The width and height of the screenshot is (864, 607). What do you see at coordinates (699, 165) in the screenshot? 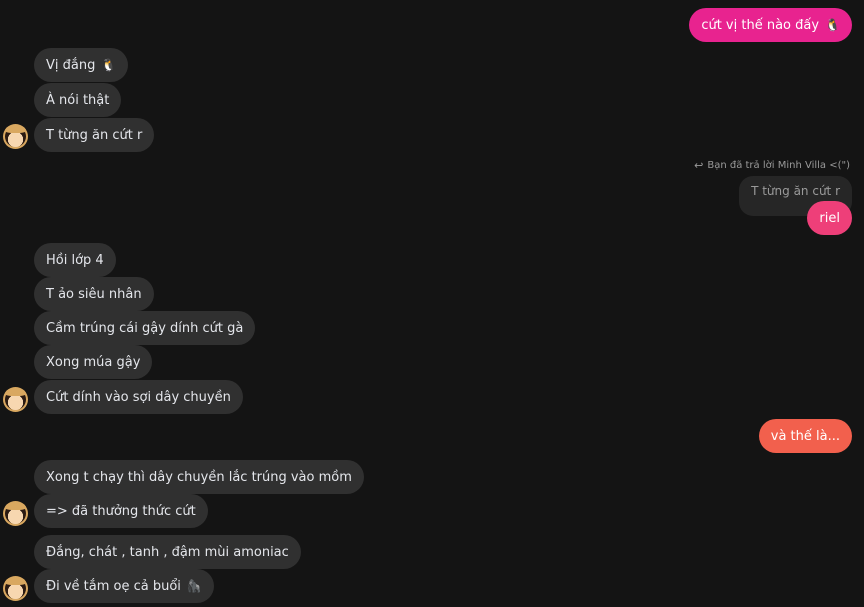
I see `reply-arrow-icon: ↩` at bounding box center [699, 165].